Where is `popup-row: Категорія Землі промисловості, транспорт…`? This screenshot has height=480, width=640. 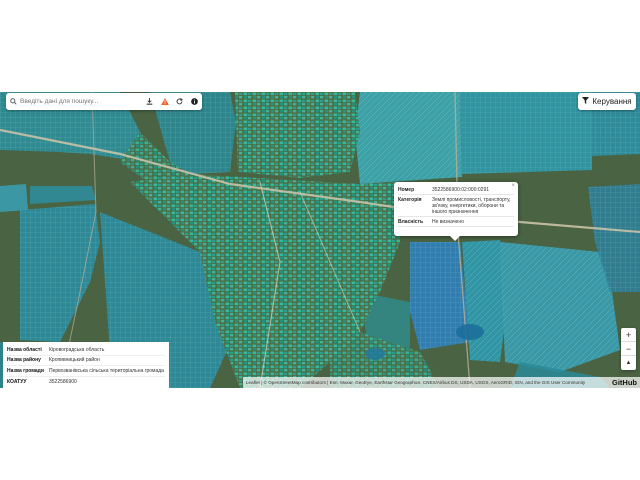
popup-row: Категорія Землі промисловості, транспорт… is located at coordinates (456, 206).